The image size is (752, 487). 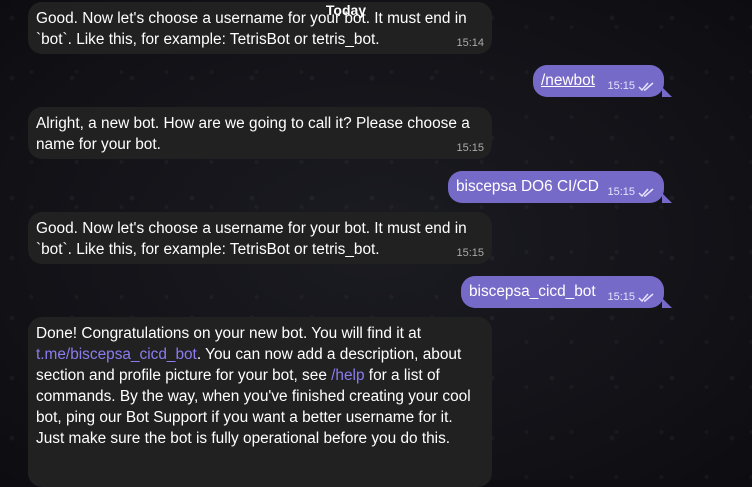 What do you see at coordinates (568, 80) in the screenshot?
I see `command-link: /newbot` at bounding box center [568, 80].